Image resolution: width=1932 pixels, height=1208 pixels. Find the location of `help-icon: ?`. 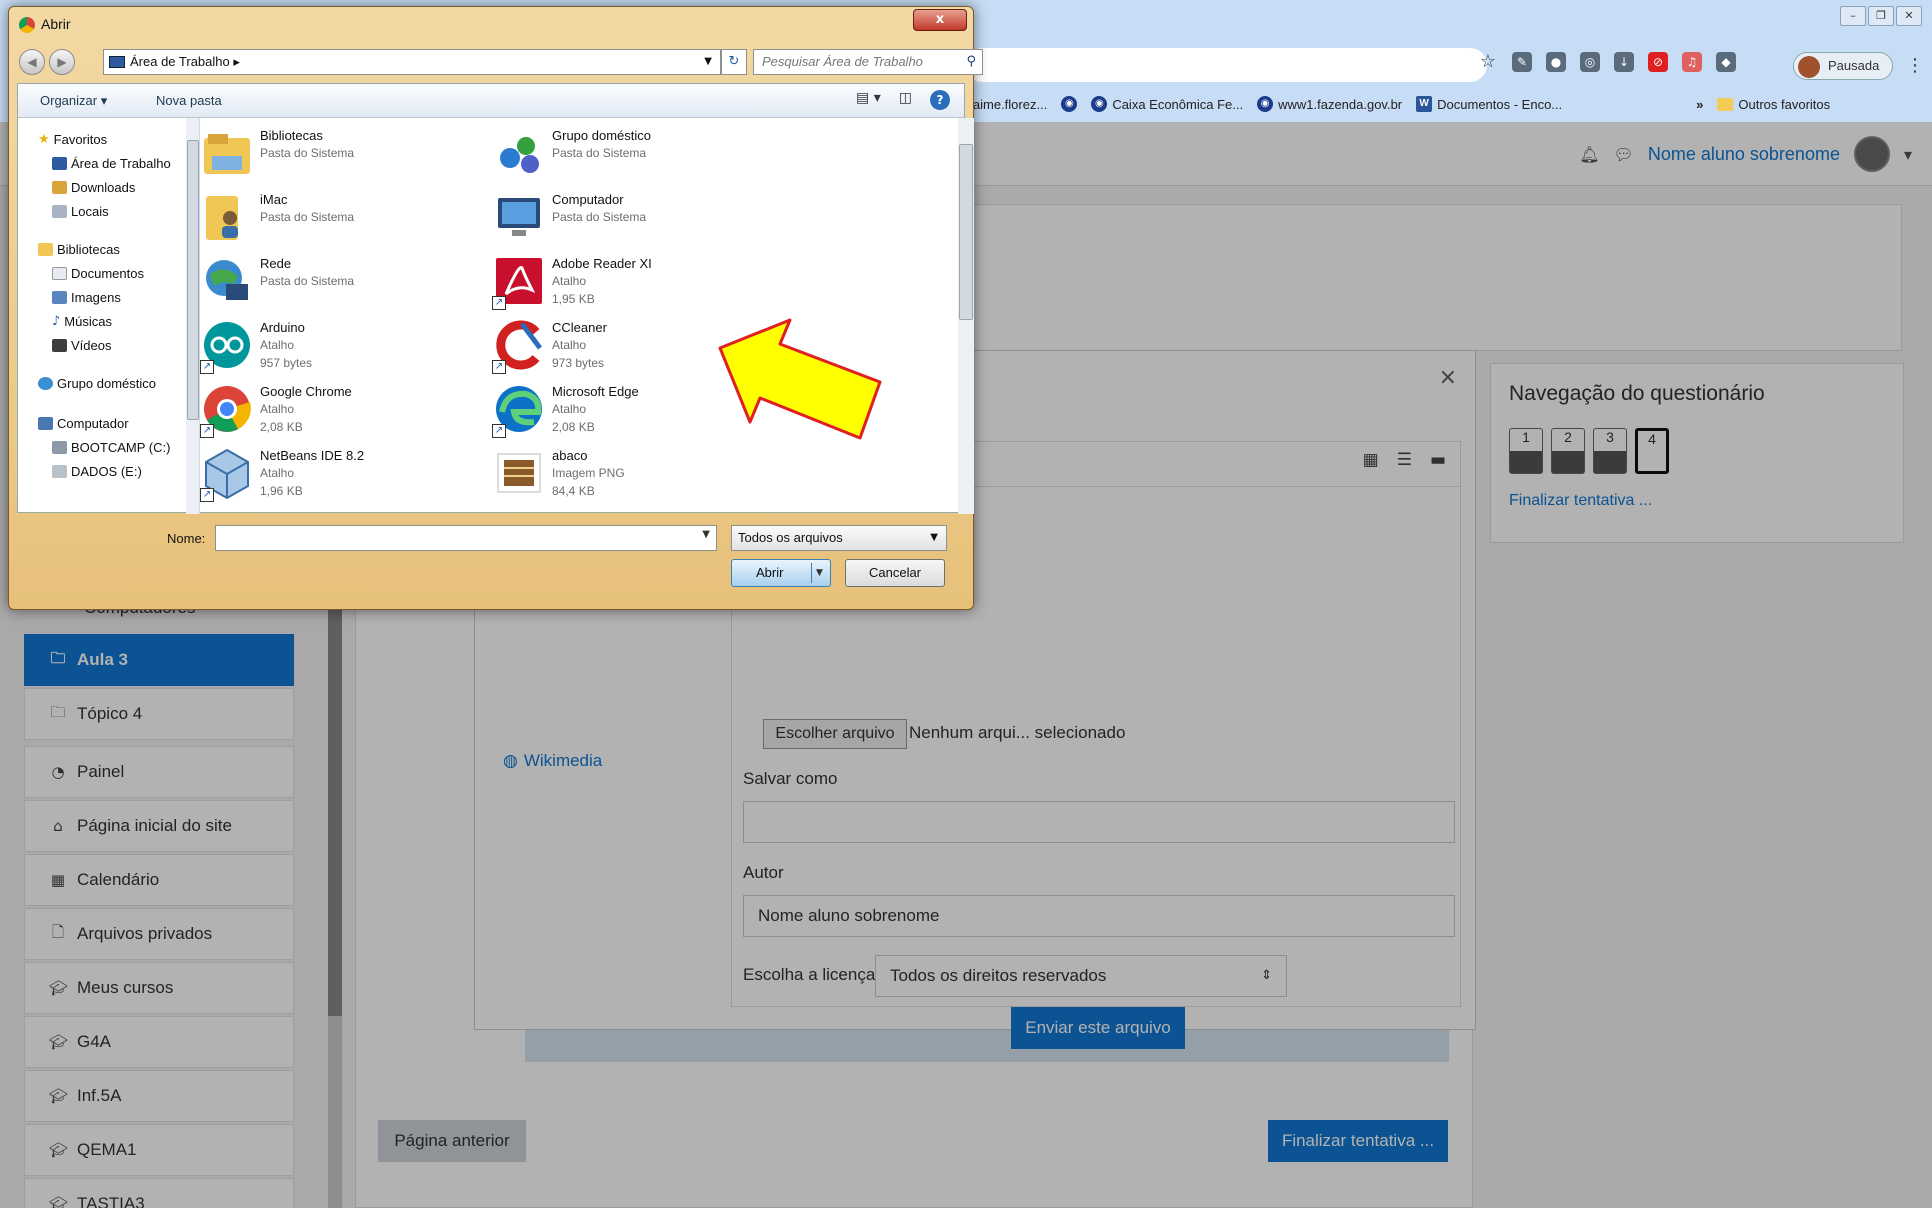

help-icon: ? is located at coordinates (940, 100).